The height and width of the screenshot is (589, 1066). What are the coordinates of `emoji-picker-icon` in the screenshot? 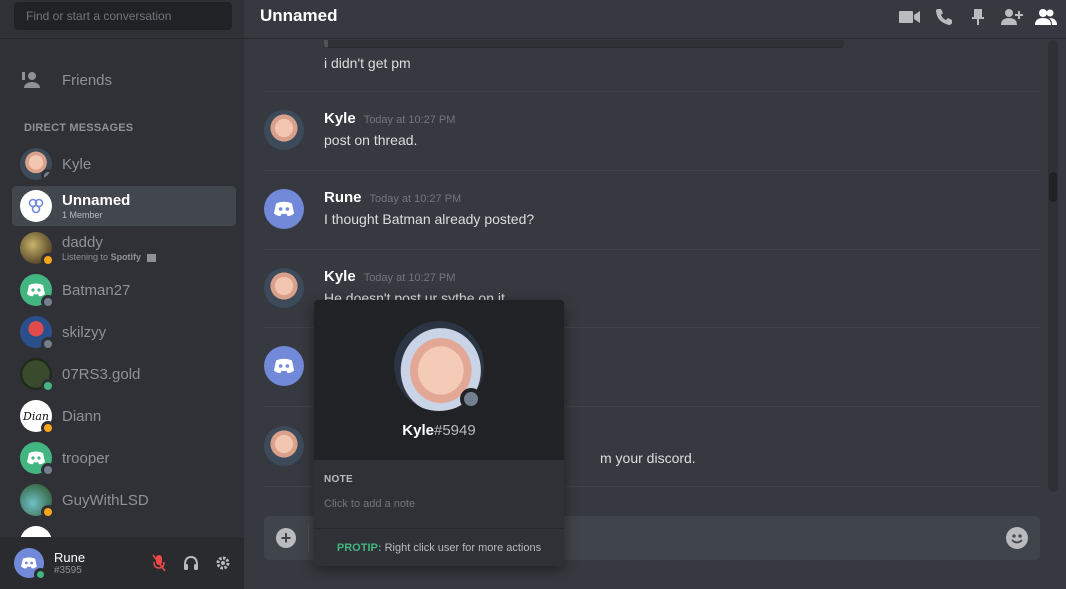 It's located at (1017, 538).